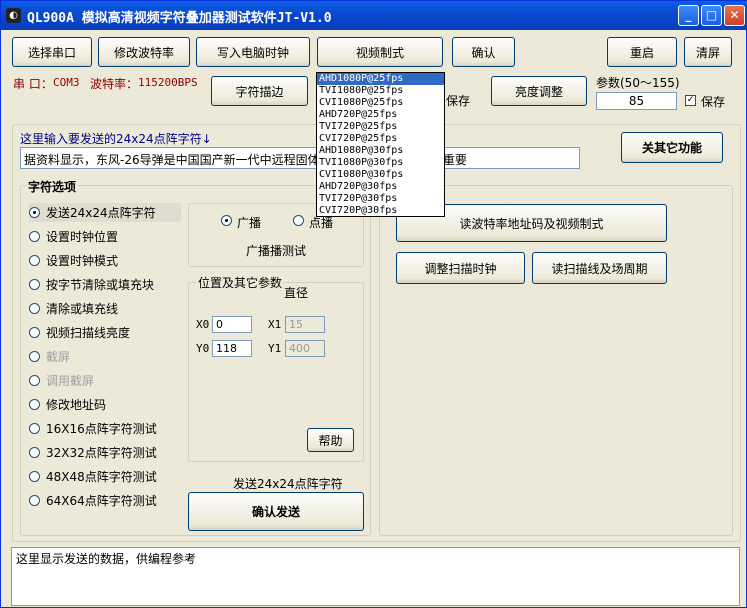 This screenshot has height=608, width=747. Describe the element at coordinates (13, 15) in the screenshot. I see `app-icon: ◐` at that location.